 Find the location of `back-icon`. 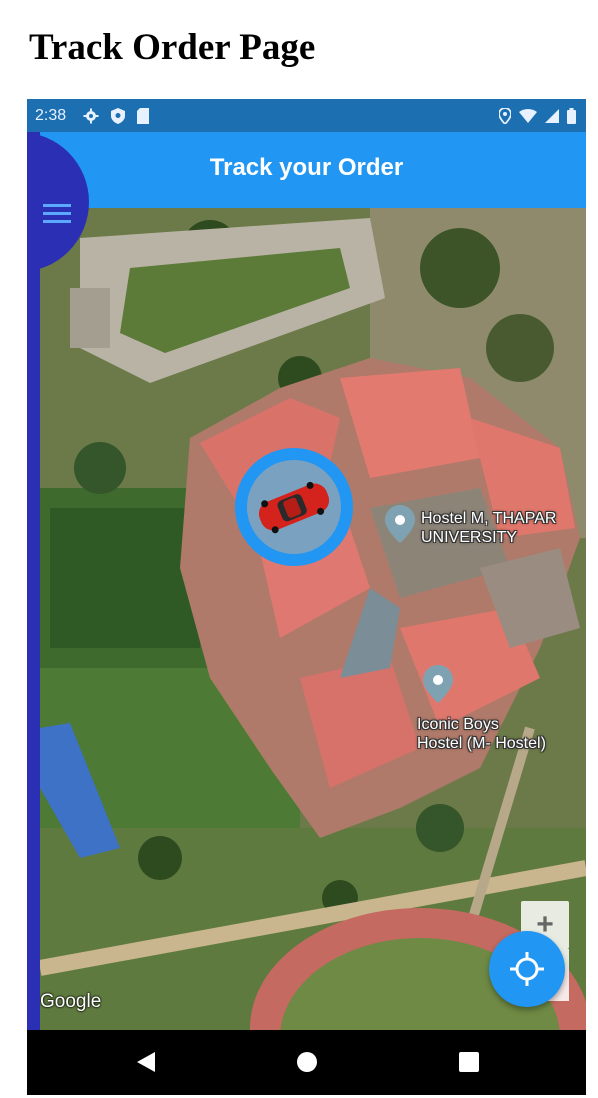

back-icon is located at coordinates (146, 1062).